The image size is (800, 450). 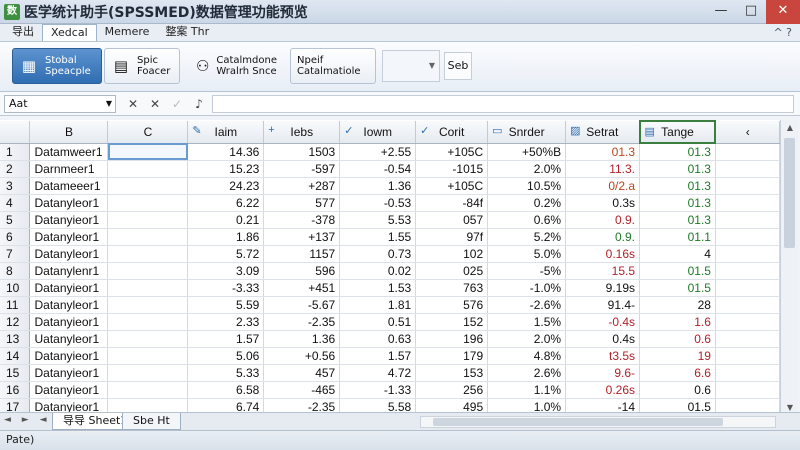 I want to click on grid-cell-j: 4, so click(x=677, y=254).